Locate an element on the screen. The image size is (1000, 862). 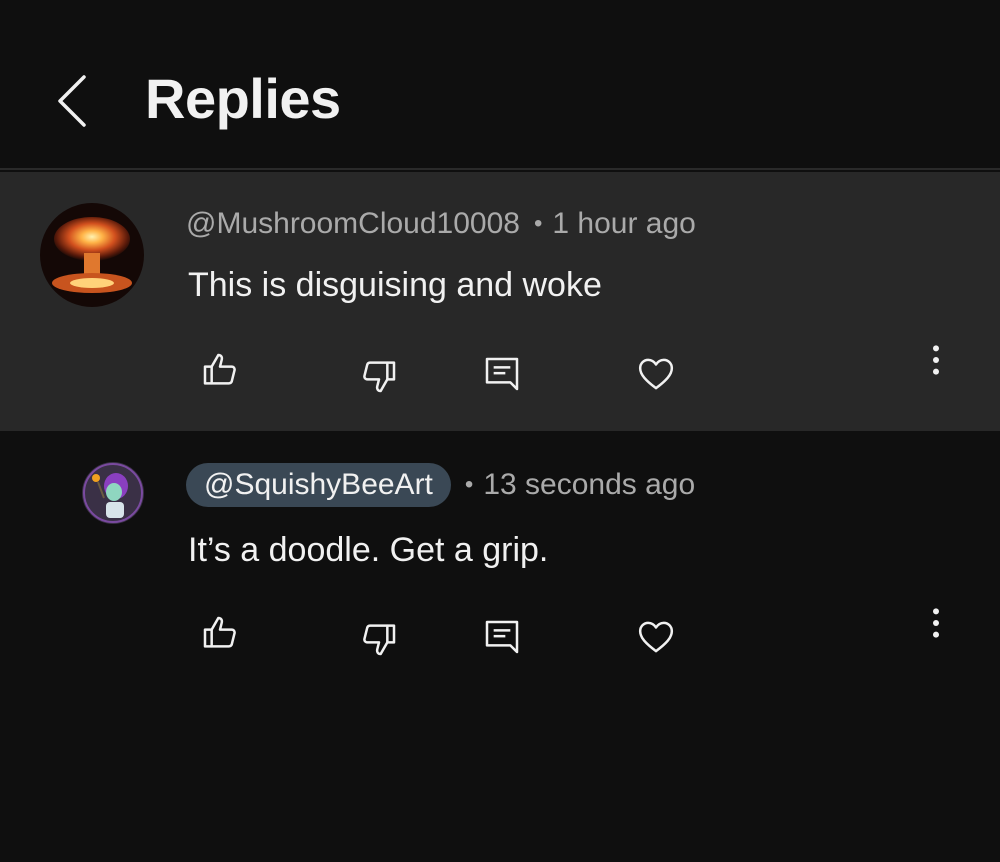
comment-timestamp: 1 hour ago is located at coordinates (624, 223).